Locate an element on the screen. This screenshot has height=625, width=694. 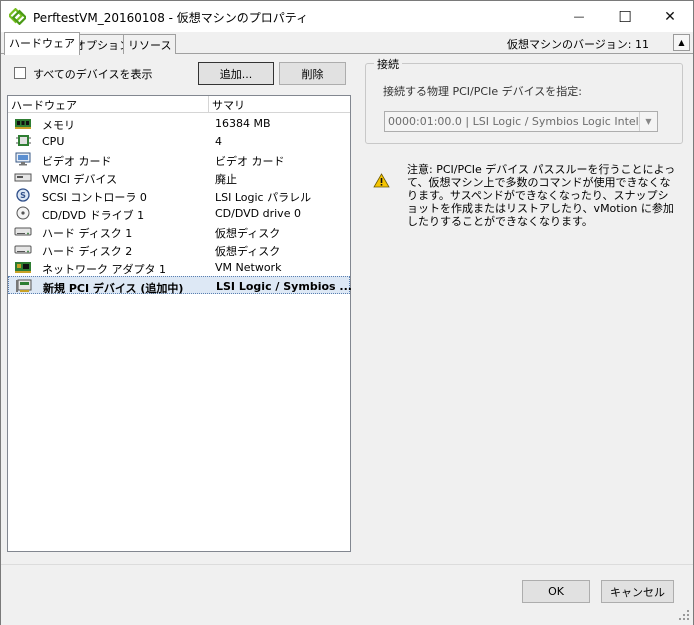
scsi-controller-icon: S is located at coordinates (23, 195).